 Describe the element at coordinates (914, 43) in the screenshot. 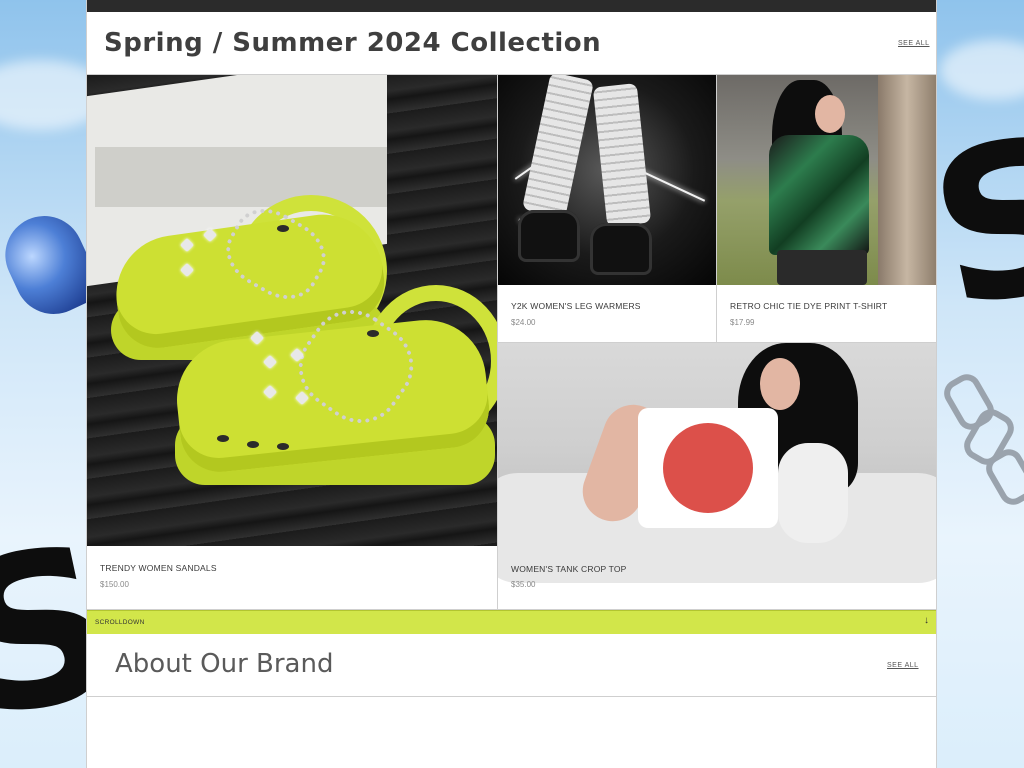

I see `see-all-collection-link: SEE ALL` at that location.